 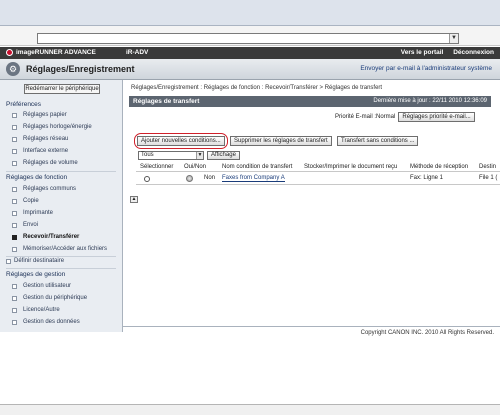 I want to click on sidebar-item-data-management: Gestion des données, so click(x=46, y=322).